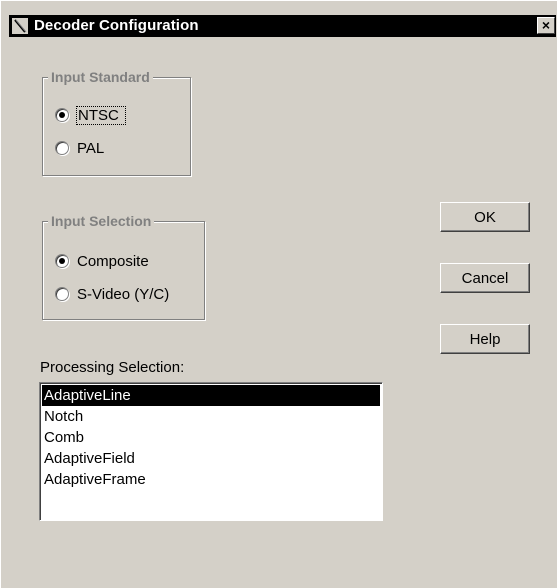 The width and height of the screenshot is (557, 588). What do you see at coordinates (211, 437) in the screenshot?
I see `list-item-comb: Comb` at bounding box center [211, 437].